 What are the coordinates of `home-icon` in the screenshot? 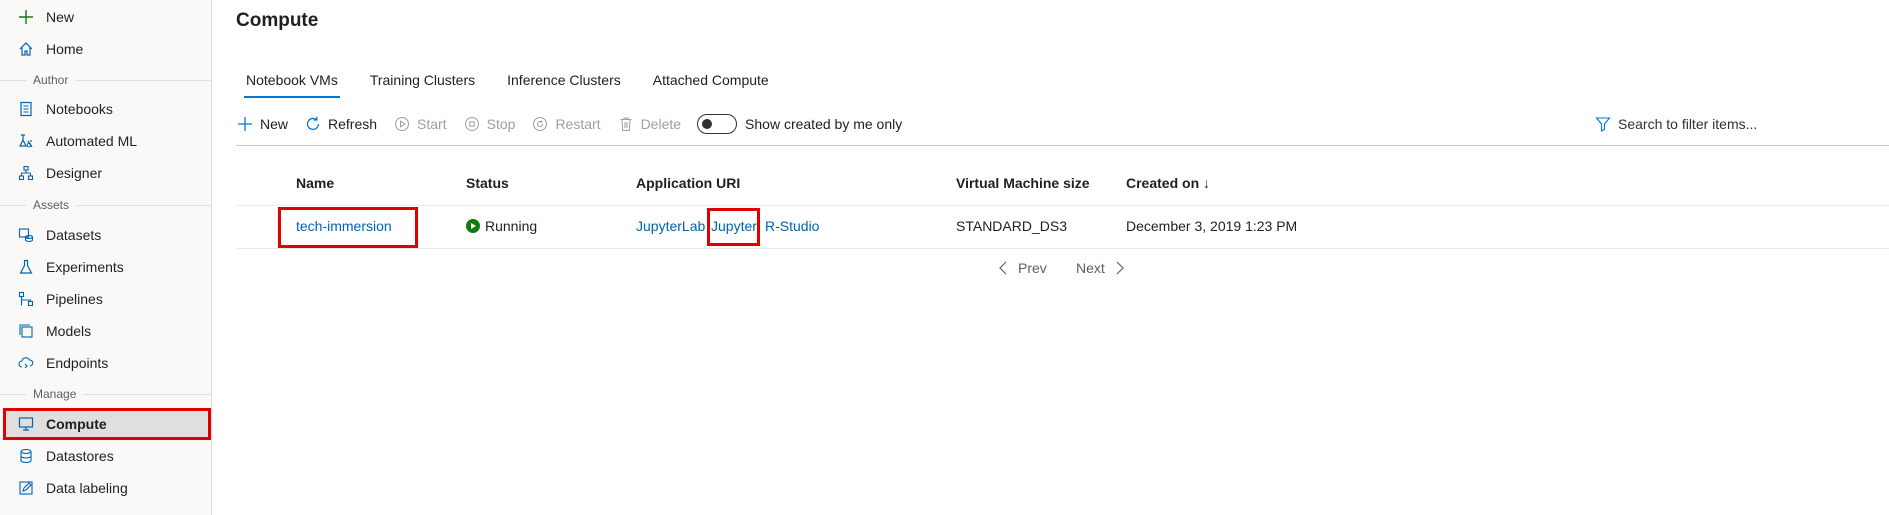 It's located at (26, 49).